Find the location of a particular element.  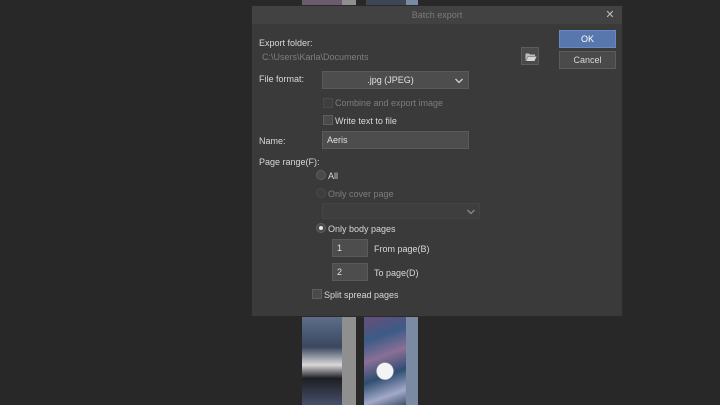

radio-only-body-label: Only body pages is located at coordinates (362, 229).